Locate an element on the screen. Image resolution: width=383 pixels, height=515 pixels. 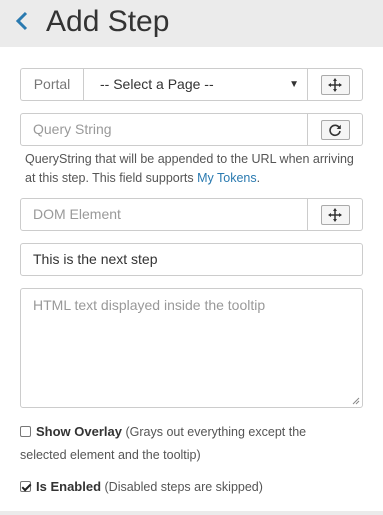
page-title: Add Step is located at coordinates (108, 21).